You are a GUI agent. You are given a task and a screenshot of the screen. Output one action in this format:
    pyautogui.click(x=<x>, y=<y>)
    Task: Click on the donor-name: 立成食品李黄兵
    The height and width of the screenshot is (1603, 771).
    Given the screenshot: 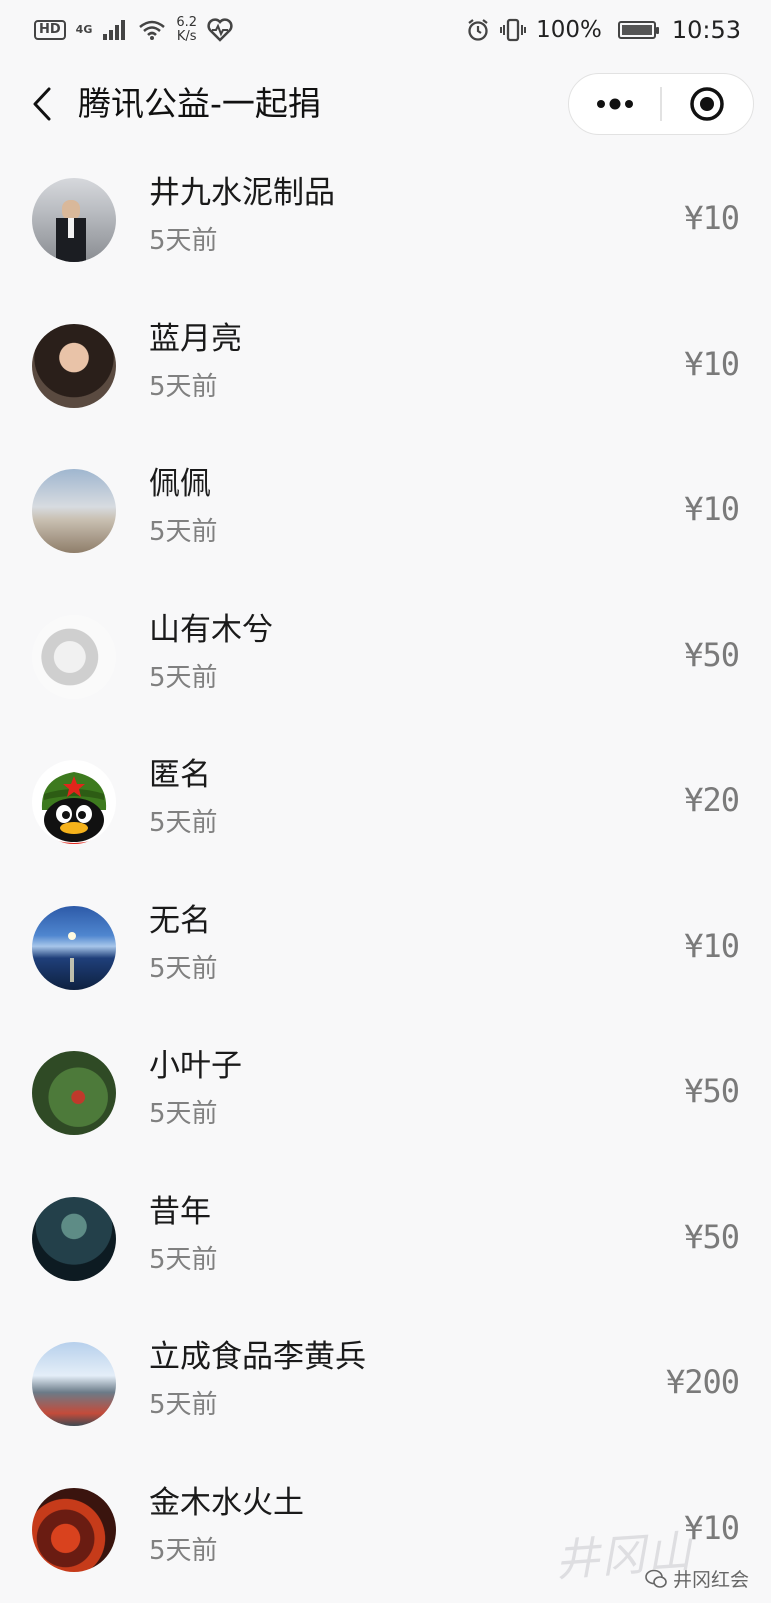 What is the action you would take?
    pyautogui.click(x=257, y=1357)
    